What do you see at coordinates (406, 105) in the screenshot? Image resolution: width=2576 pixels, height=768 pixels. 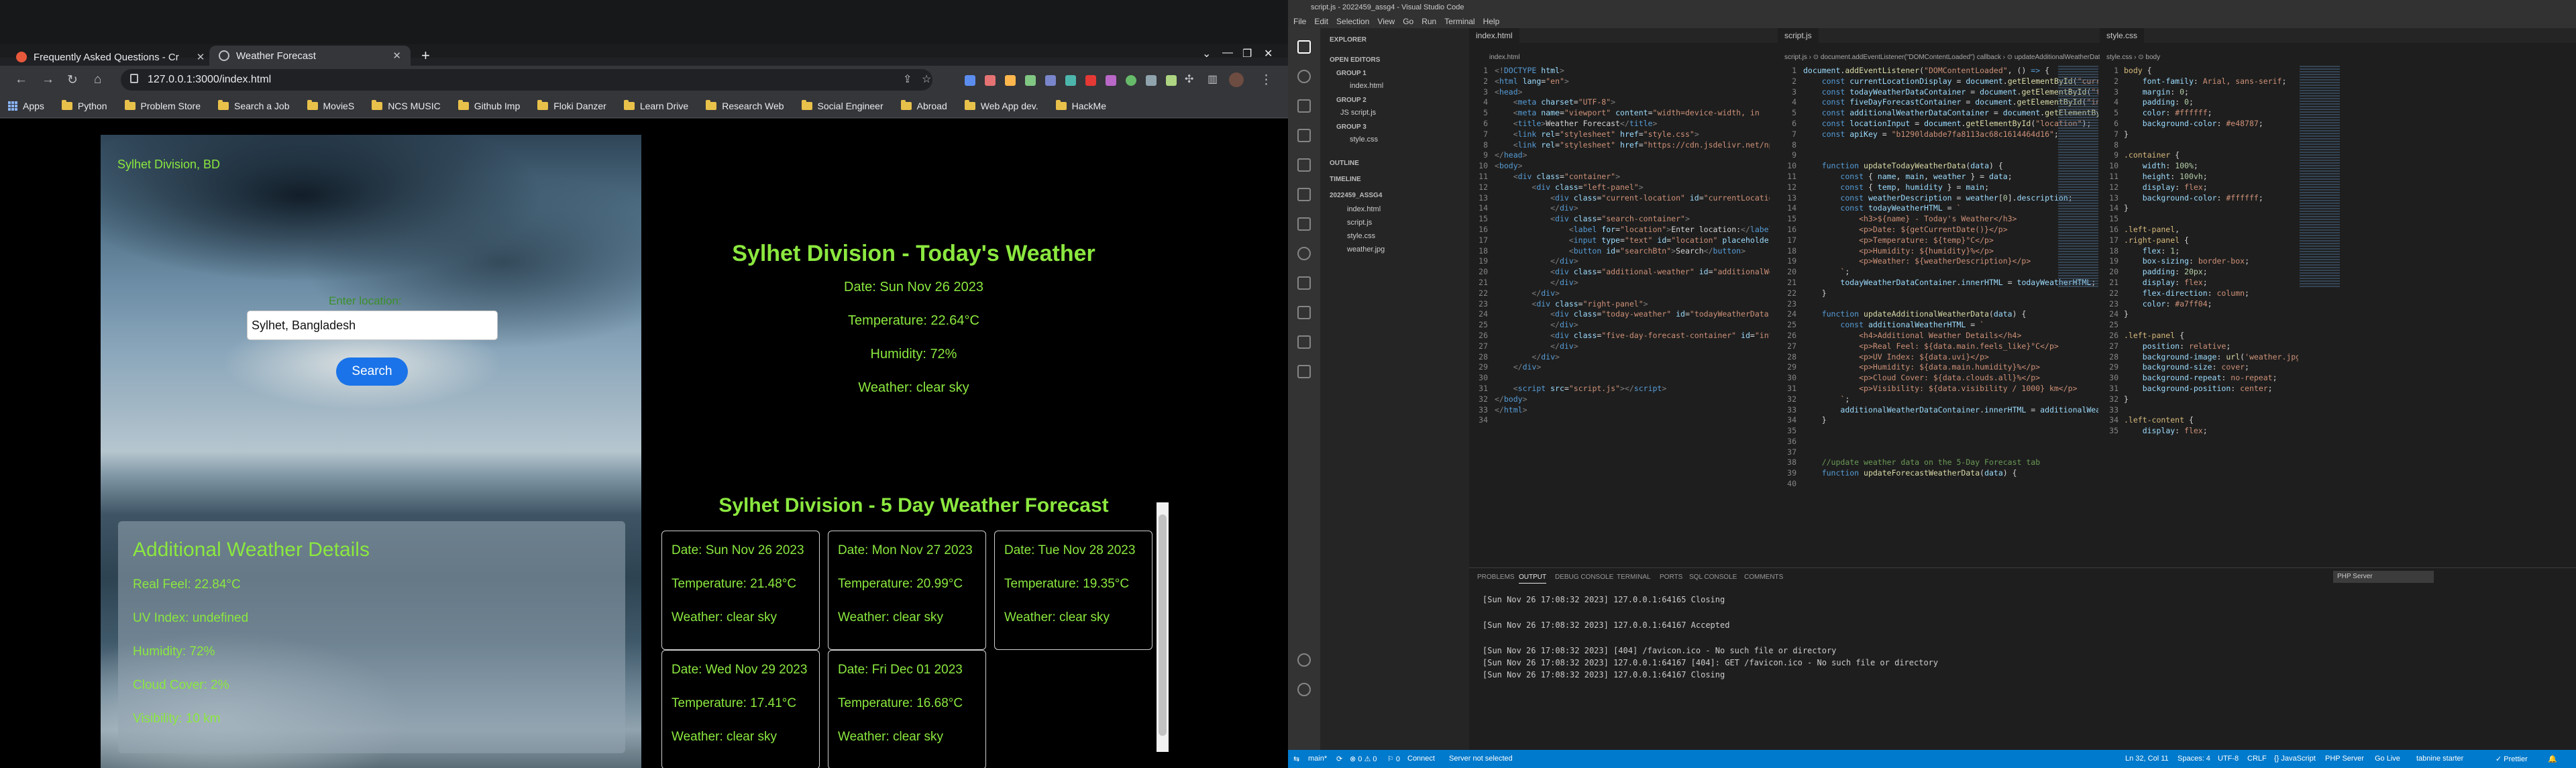 I see `bookmark-ncs-music: NCS MUSIC` at bounding box center [406, 105].